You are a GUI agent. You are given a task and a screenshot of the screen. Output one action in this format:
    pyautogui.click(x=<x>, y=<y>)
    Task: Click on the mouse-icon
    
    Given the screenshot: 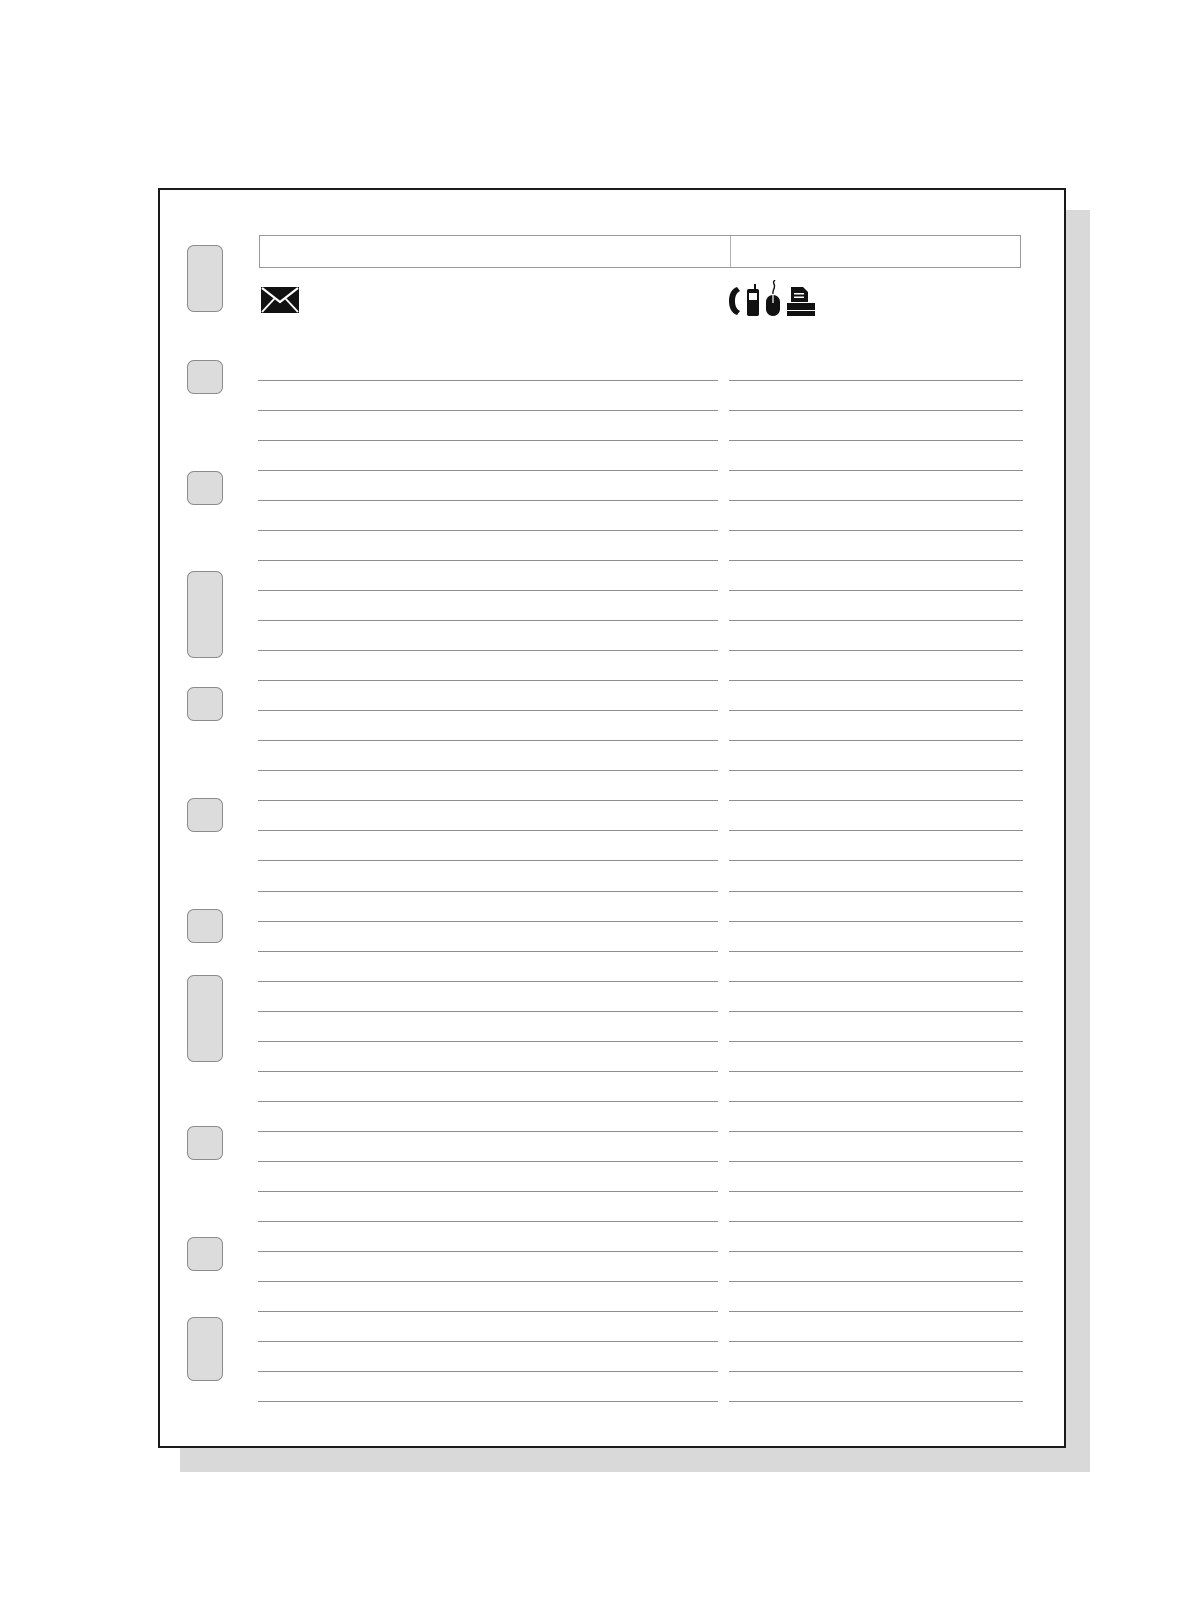 What is the action you would take?
    pyautogui.click(x=773, y=298)
    